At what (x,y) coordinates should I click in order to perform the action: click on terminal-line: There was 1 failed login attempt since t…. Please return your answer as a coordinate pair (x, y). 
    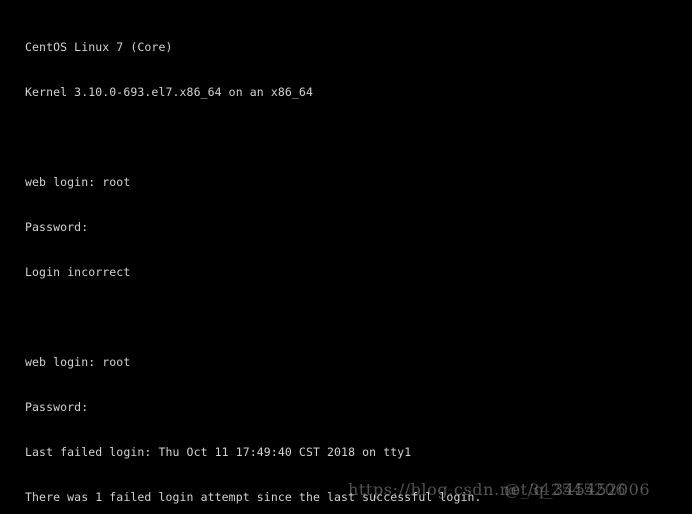
    Looking at the image, I should click on (253, 497).